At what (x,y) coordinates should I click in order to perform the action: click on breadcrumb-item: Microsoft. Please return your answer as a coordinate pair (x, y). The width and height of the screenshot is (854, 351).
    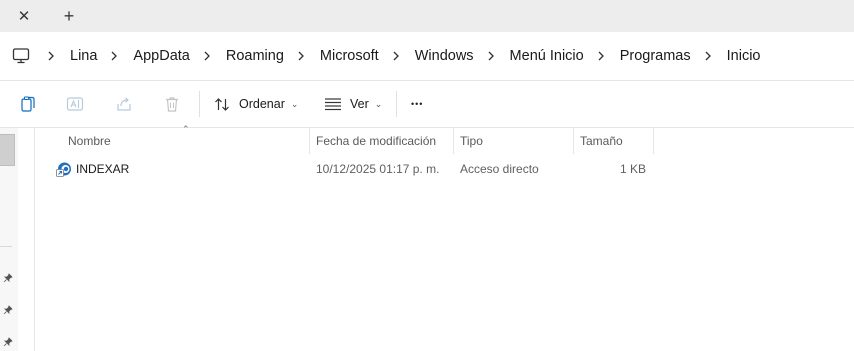
    Looking at the image, I should click on (349, 56).